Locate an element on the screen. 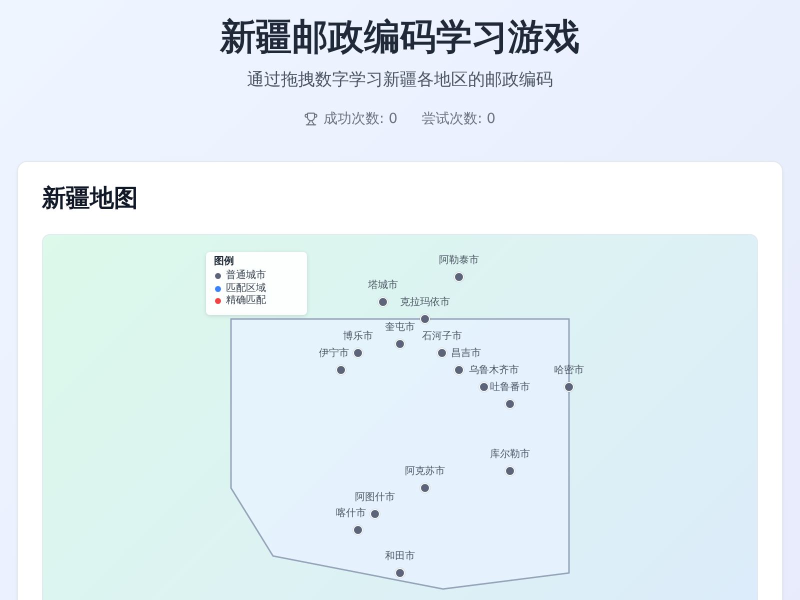 The width and height of the screenshot is (800, 600). success-count: 成功次数: 0 is located at coordinates (360, 119).